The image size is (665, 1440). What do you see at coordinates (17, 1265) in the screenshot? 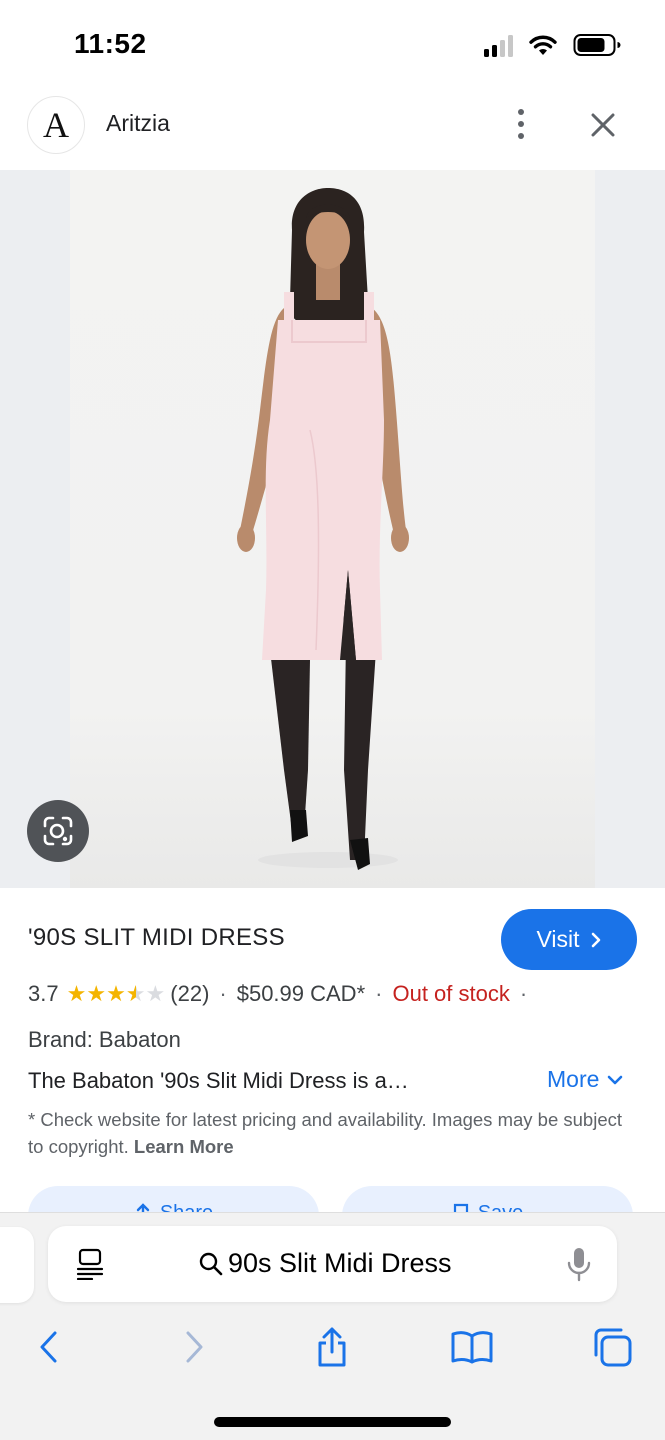
I see `previous-tab-peek` at bounding box center [17, 1265].